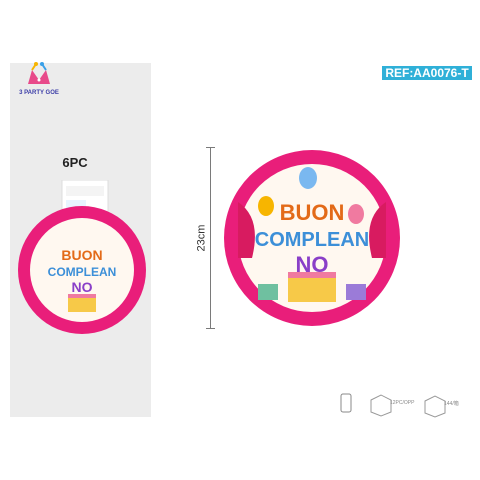  I want to click on packaged-plates: BUON COMPLEAN NO, so click(82, 257).